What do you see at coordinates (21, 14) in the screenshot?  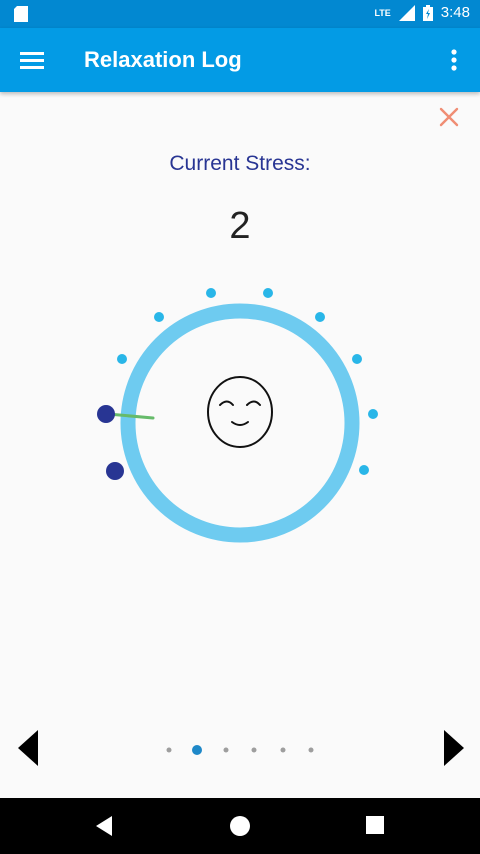 I see `sd-card-icon` at bounding box center [21, 14].